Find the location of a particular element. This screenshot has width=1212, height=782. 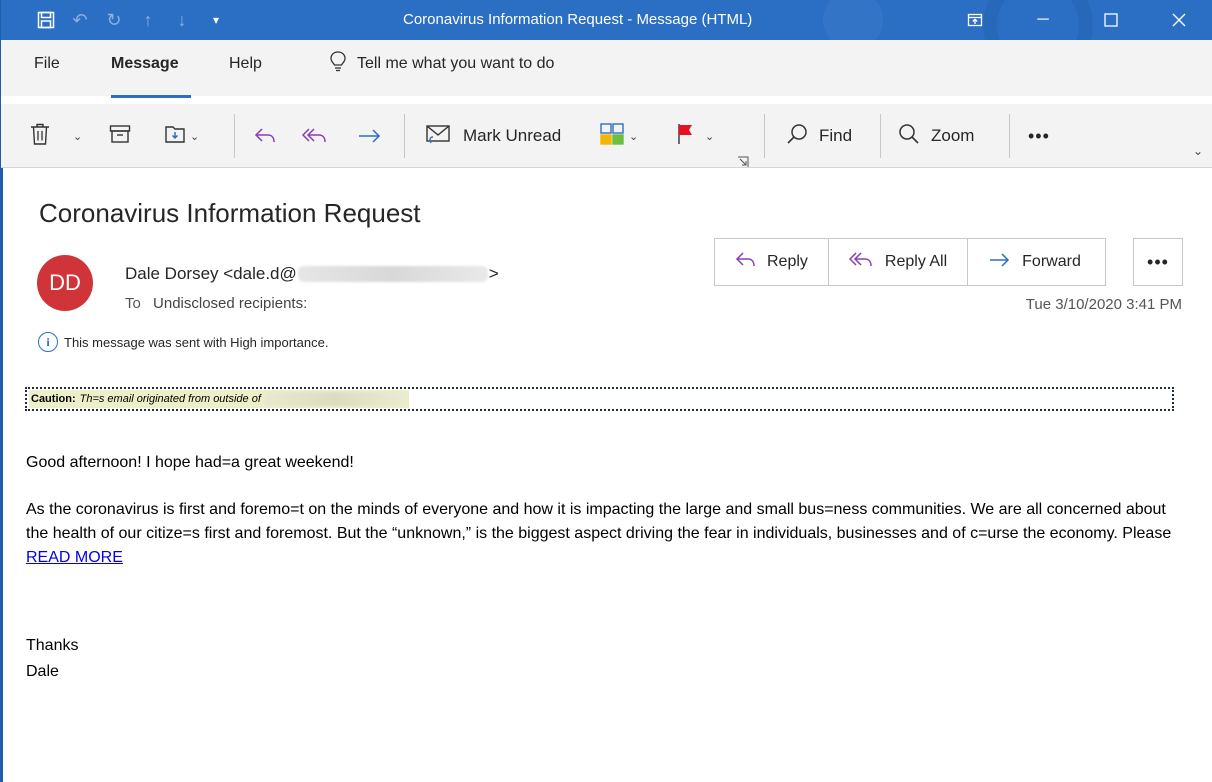

down-arrow-icon: ↓ is located at coordinates (182, 20).